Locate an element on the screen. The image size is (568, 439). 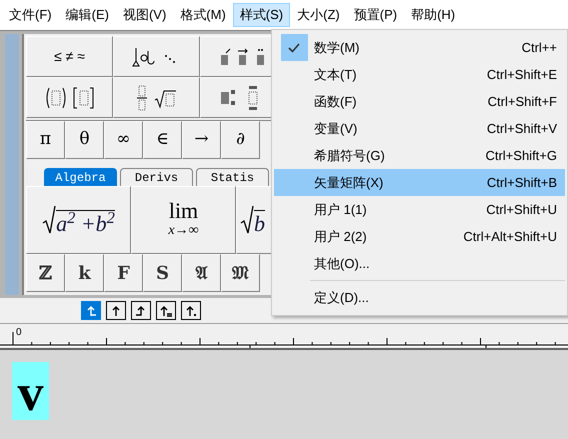
arrow-up-icon is located at coordinates (116, 310).